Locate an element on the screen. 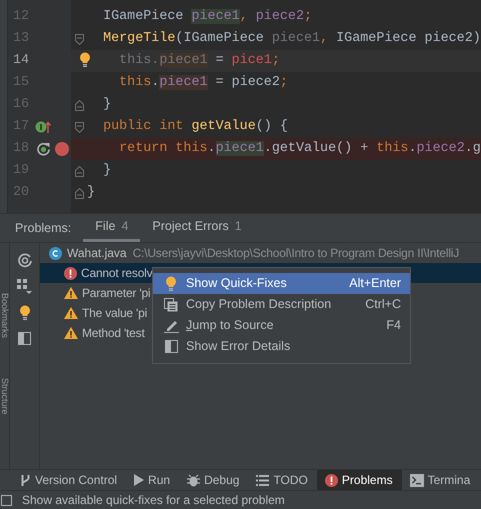  code-line: public int getValue() { is located at coordinates (195, 127).